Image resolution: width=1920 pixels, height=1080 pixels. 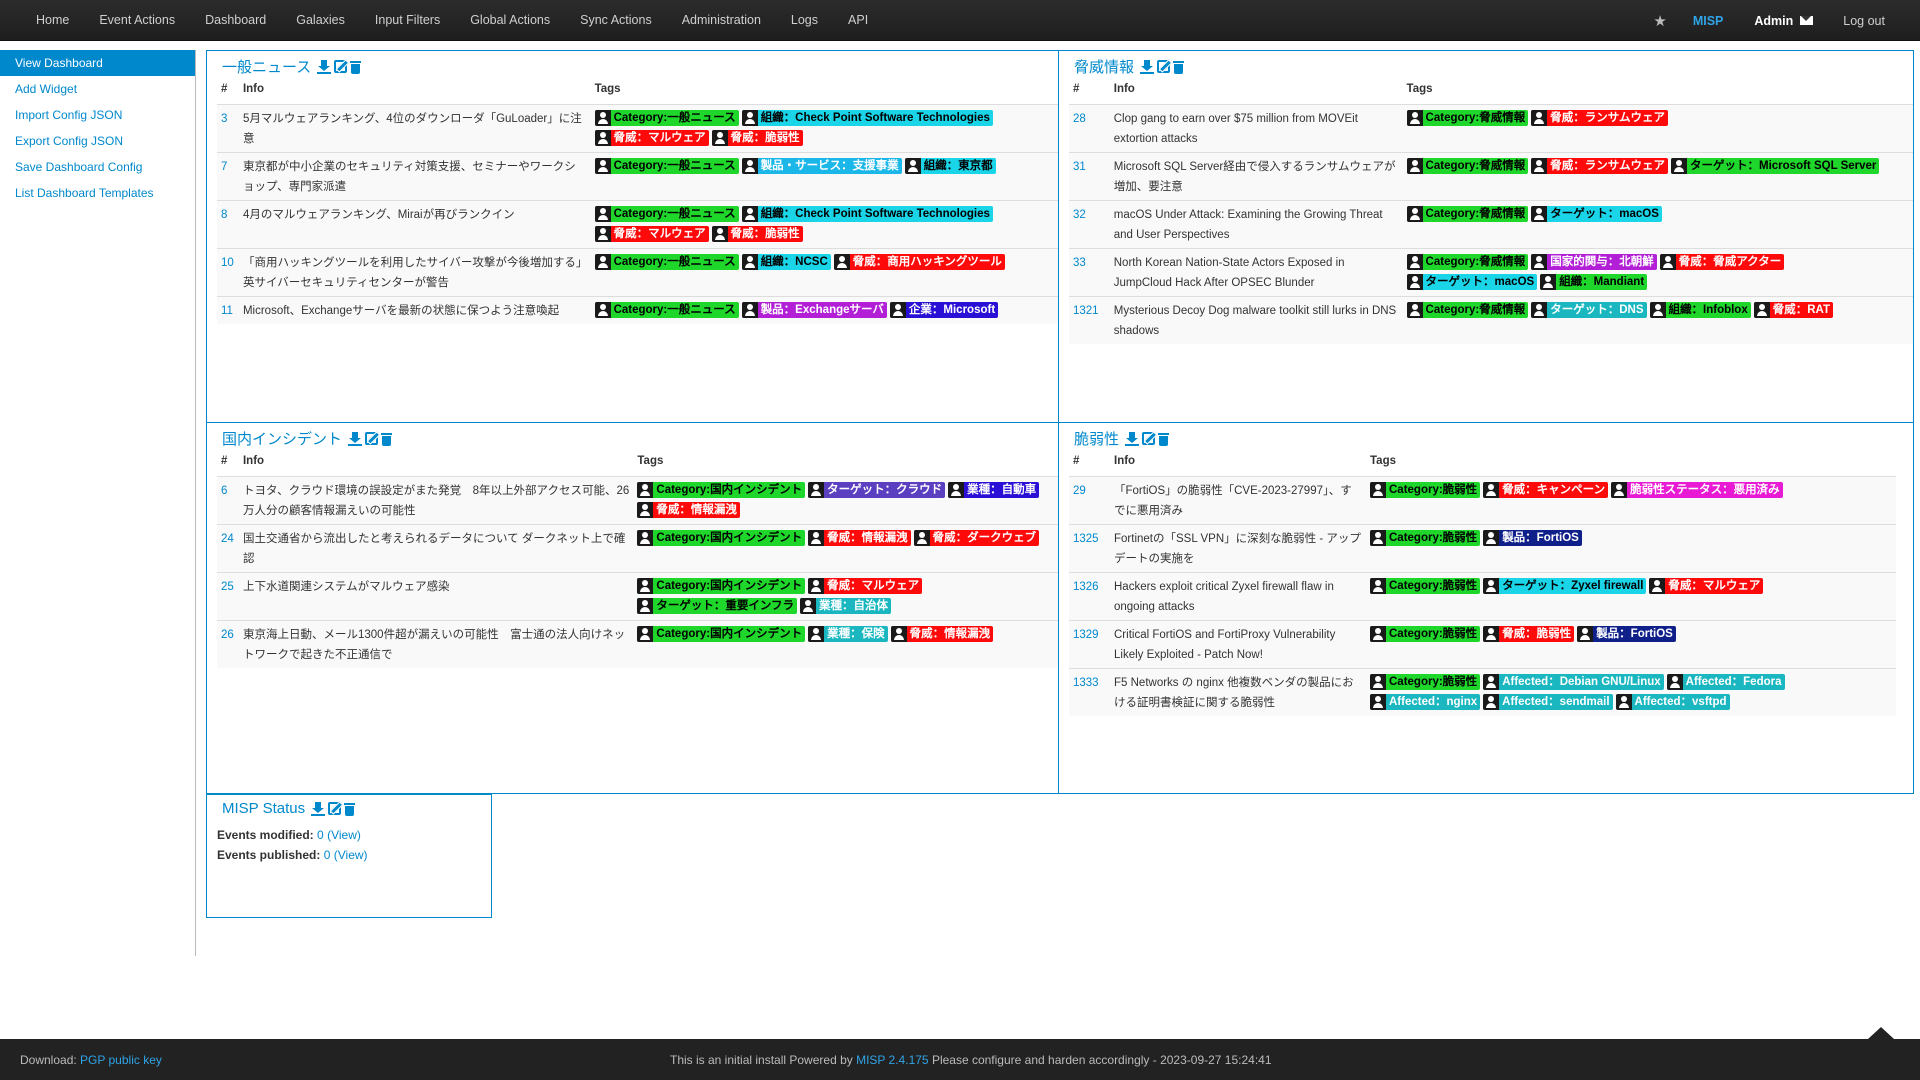 What do you see at coordinates (42, 20) in the screenshot?
I see `nav-home: Home` at bounding box center [42, 20].